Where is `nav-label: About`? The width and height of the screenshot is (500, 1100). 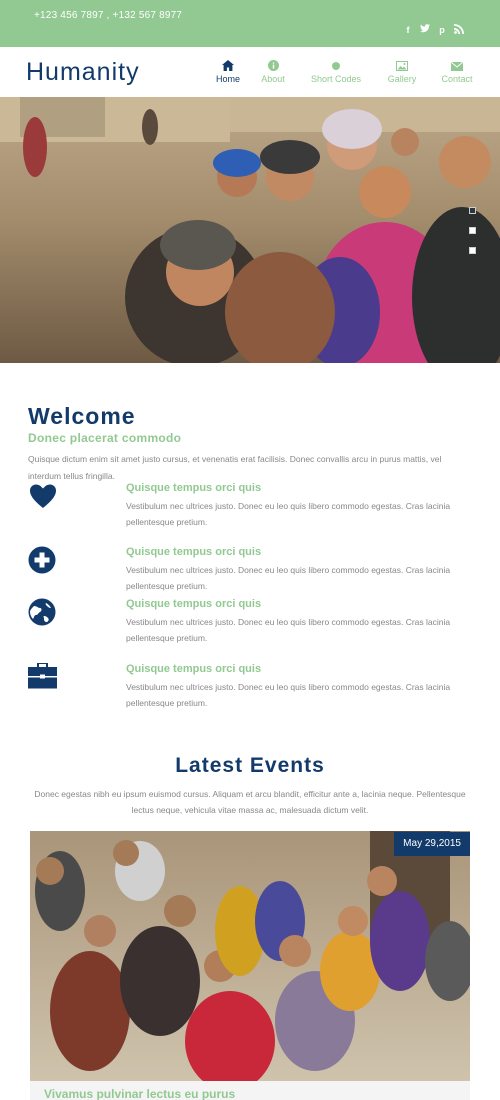
nav-label: About is located at coordinates (273, 79).